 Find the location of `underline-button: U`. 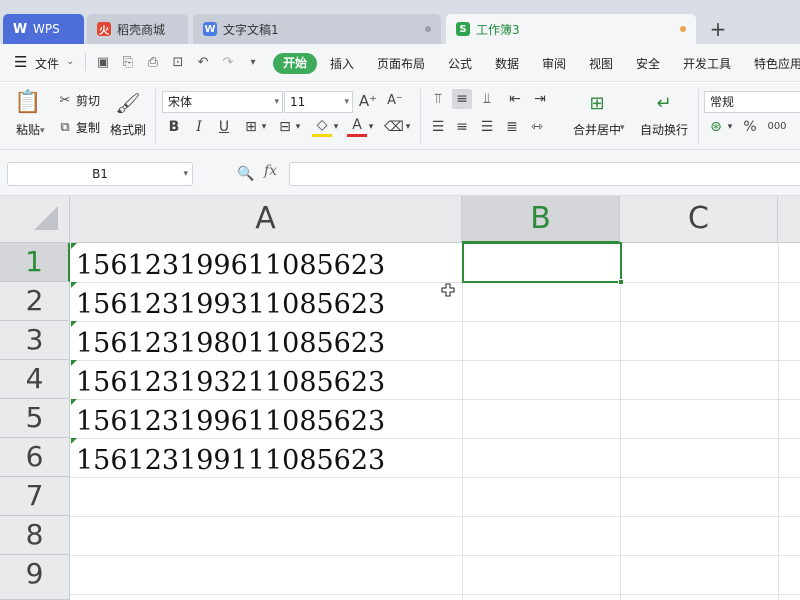

underline-button: U is located at coordinates (224, 127).